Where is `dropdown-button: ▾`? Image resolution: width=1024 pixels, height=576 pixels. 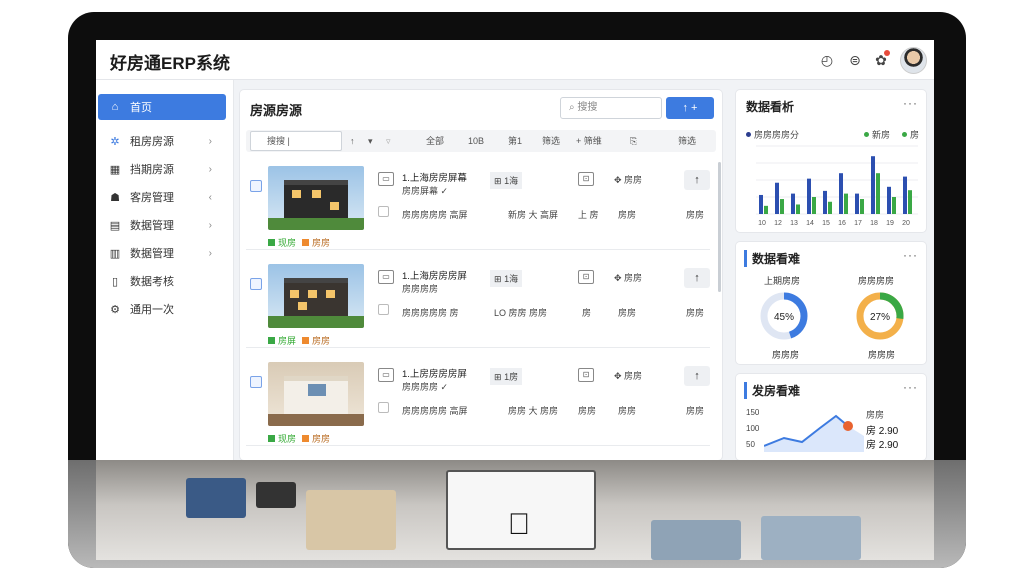
dropdown-button: ▾ is located at coordinates (370, 141).